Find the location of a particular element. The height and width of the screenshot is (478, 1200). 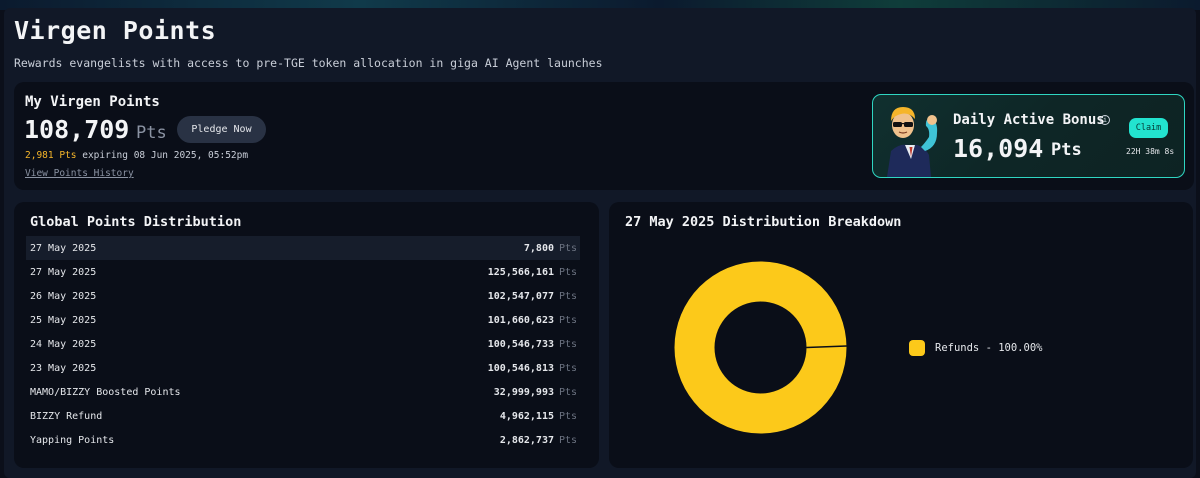

claim-button: Claim is located at coordinates (1148, 128).